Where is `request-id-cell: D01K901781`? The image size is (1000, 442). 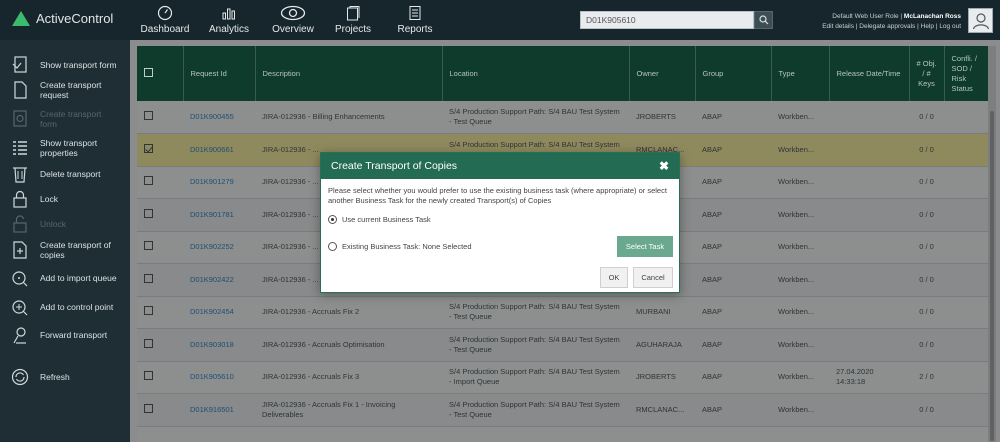 request-id-cell: D01K901781 is located at coordinates (219, 215).